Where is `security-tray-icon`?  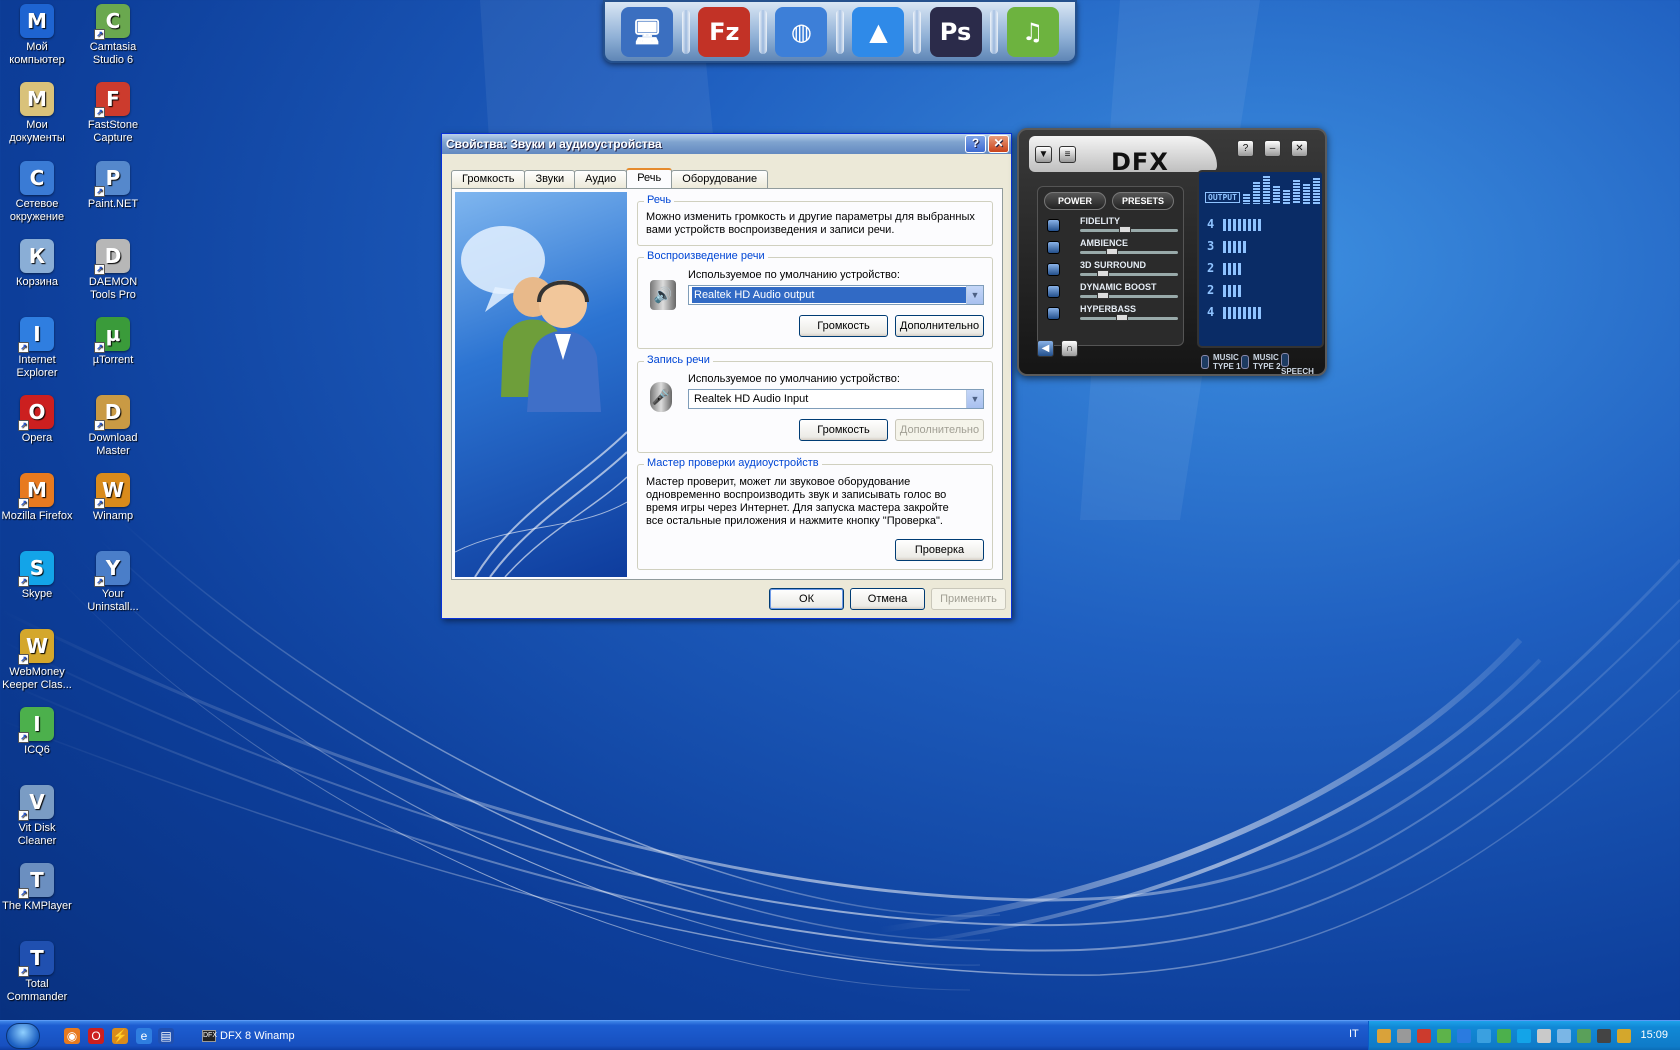 security-tray-icon is located at coordinates (1584, 1036).